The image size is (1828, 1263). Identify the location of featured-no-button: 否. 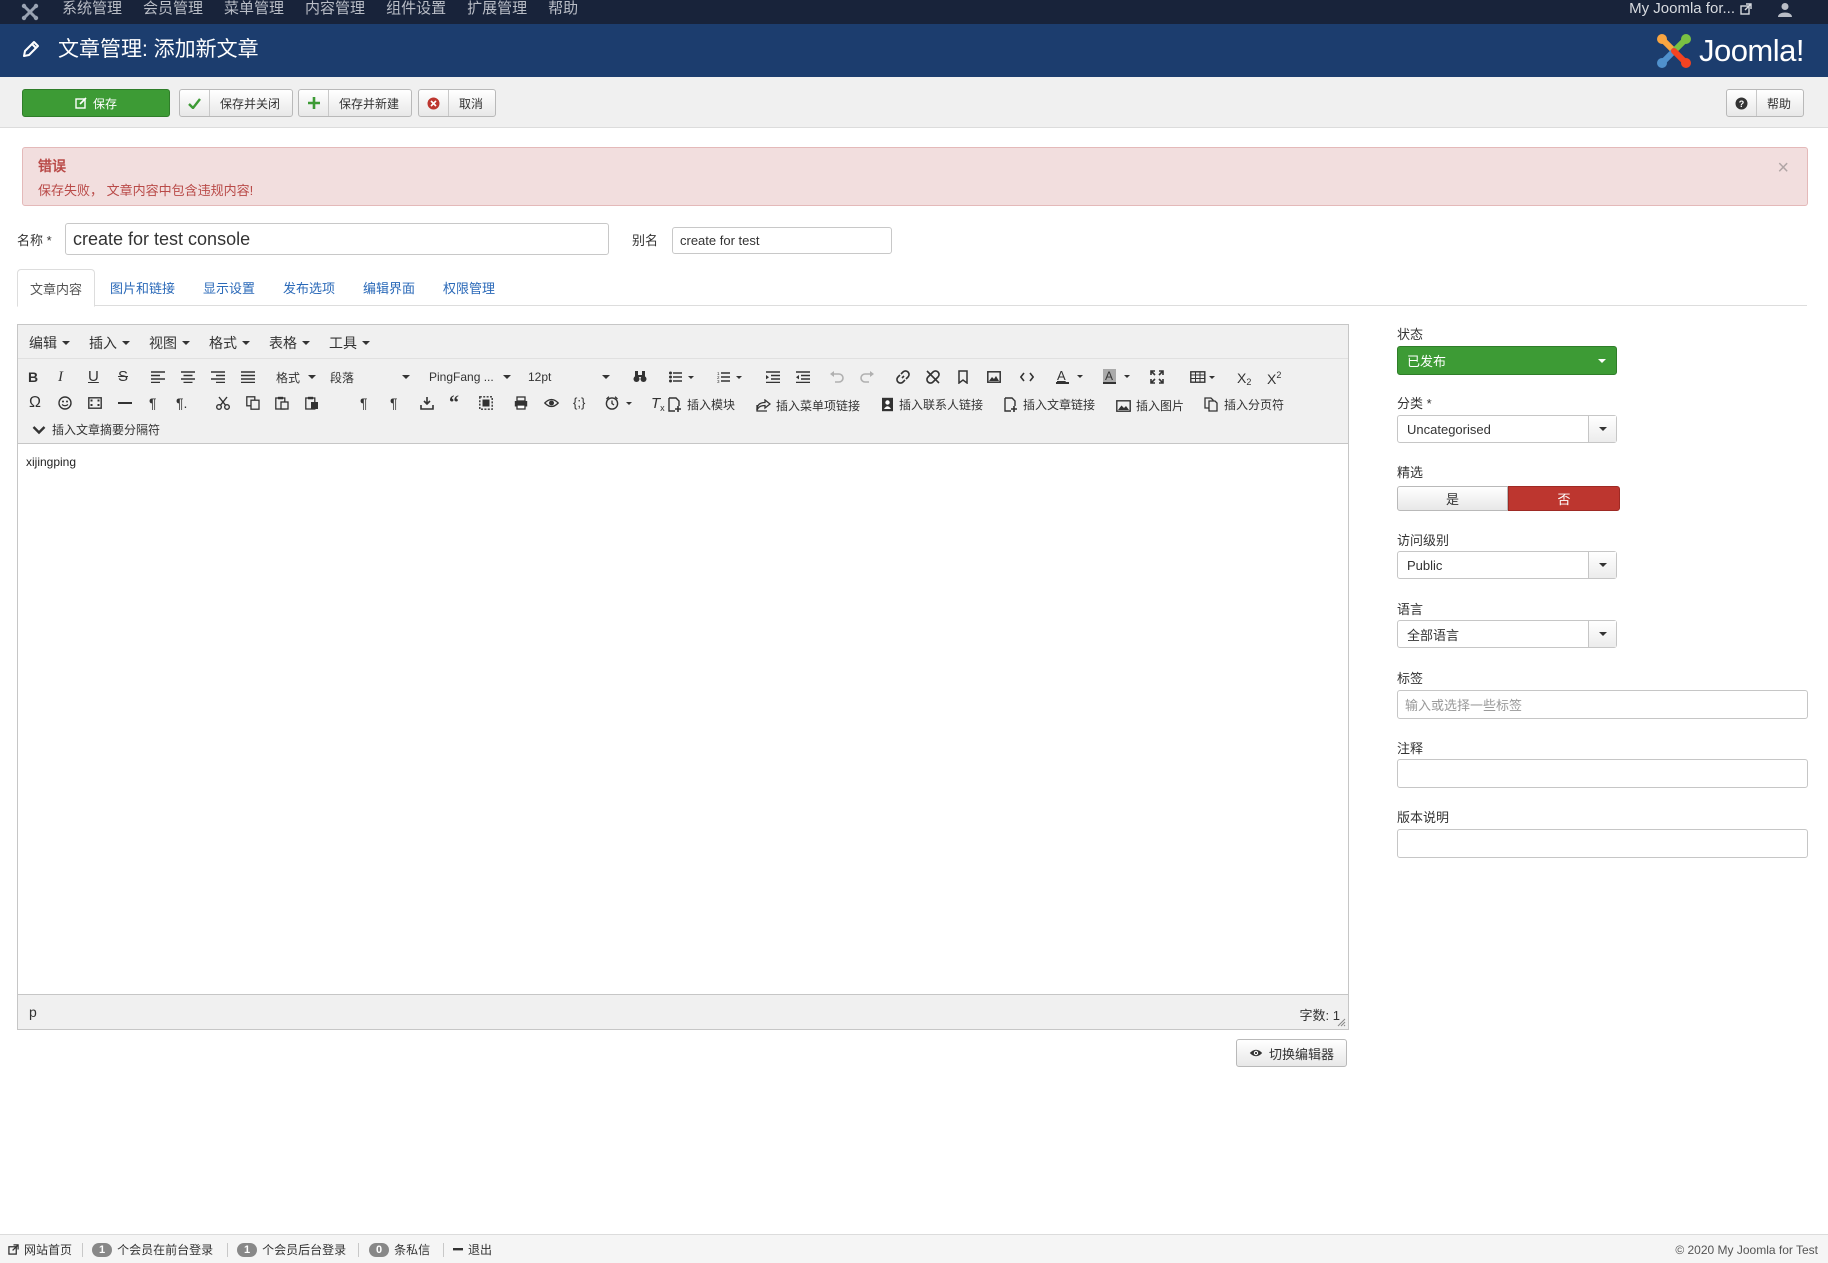
(1564, 498).